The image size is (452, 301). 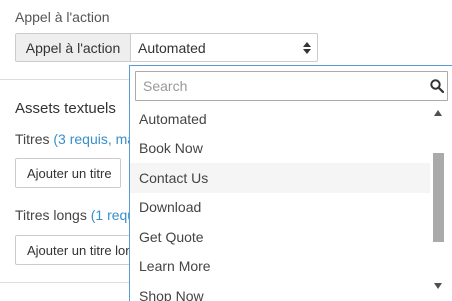 I want to click on titres-label: Titres (3 requis, ma, so click(x=75, y=139).